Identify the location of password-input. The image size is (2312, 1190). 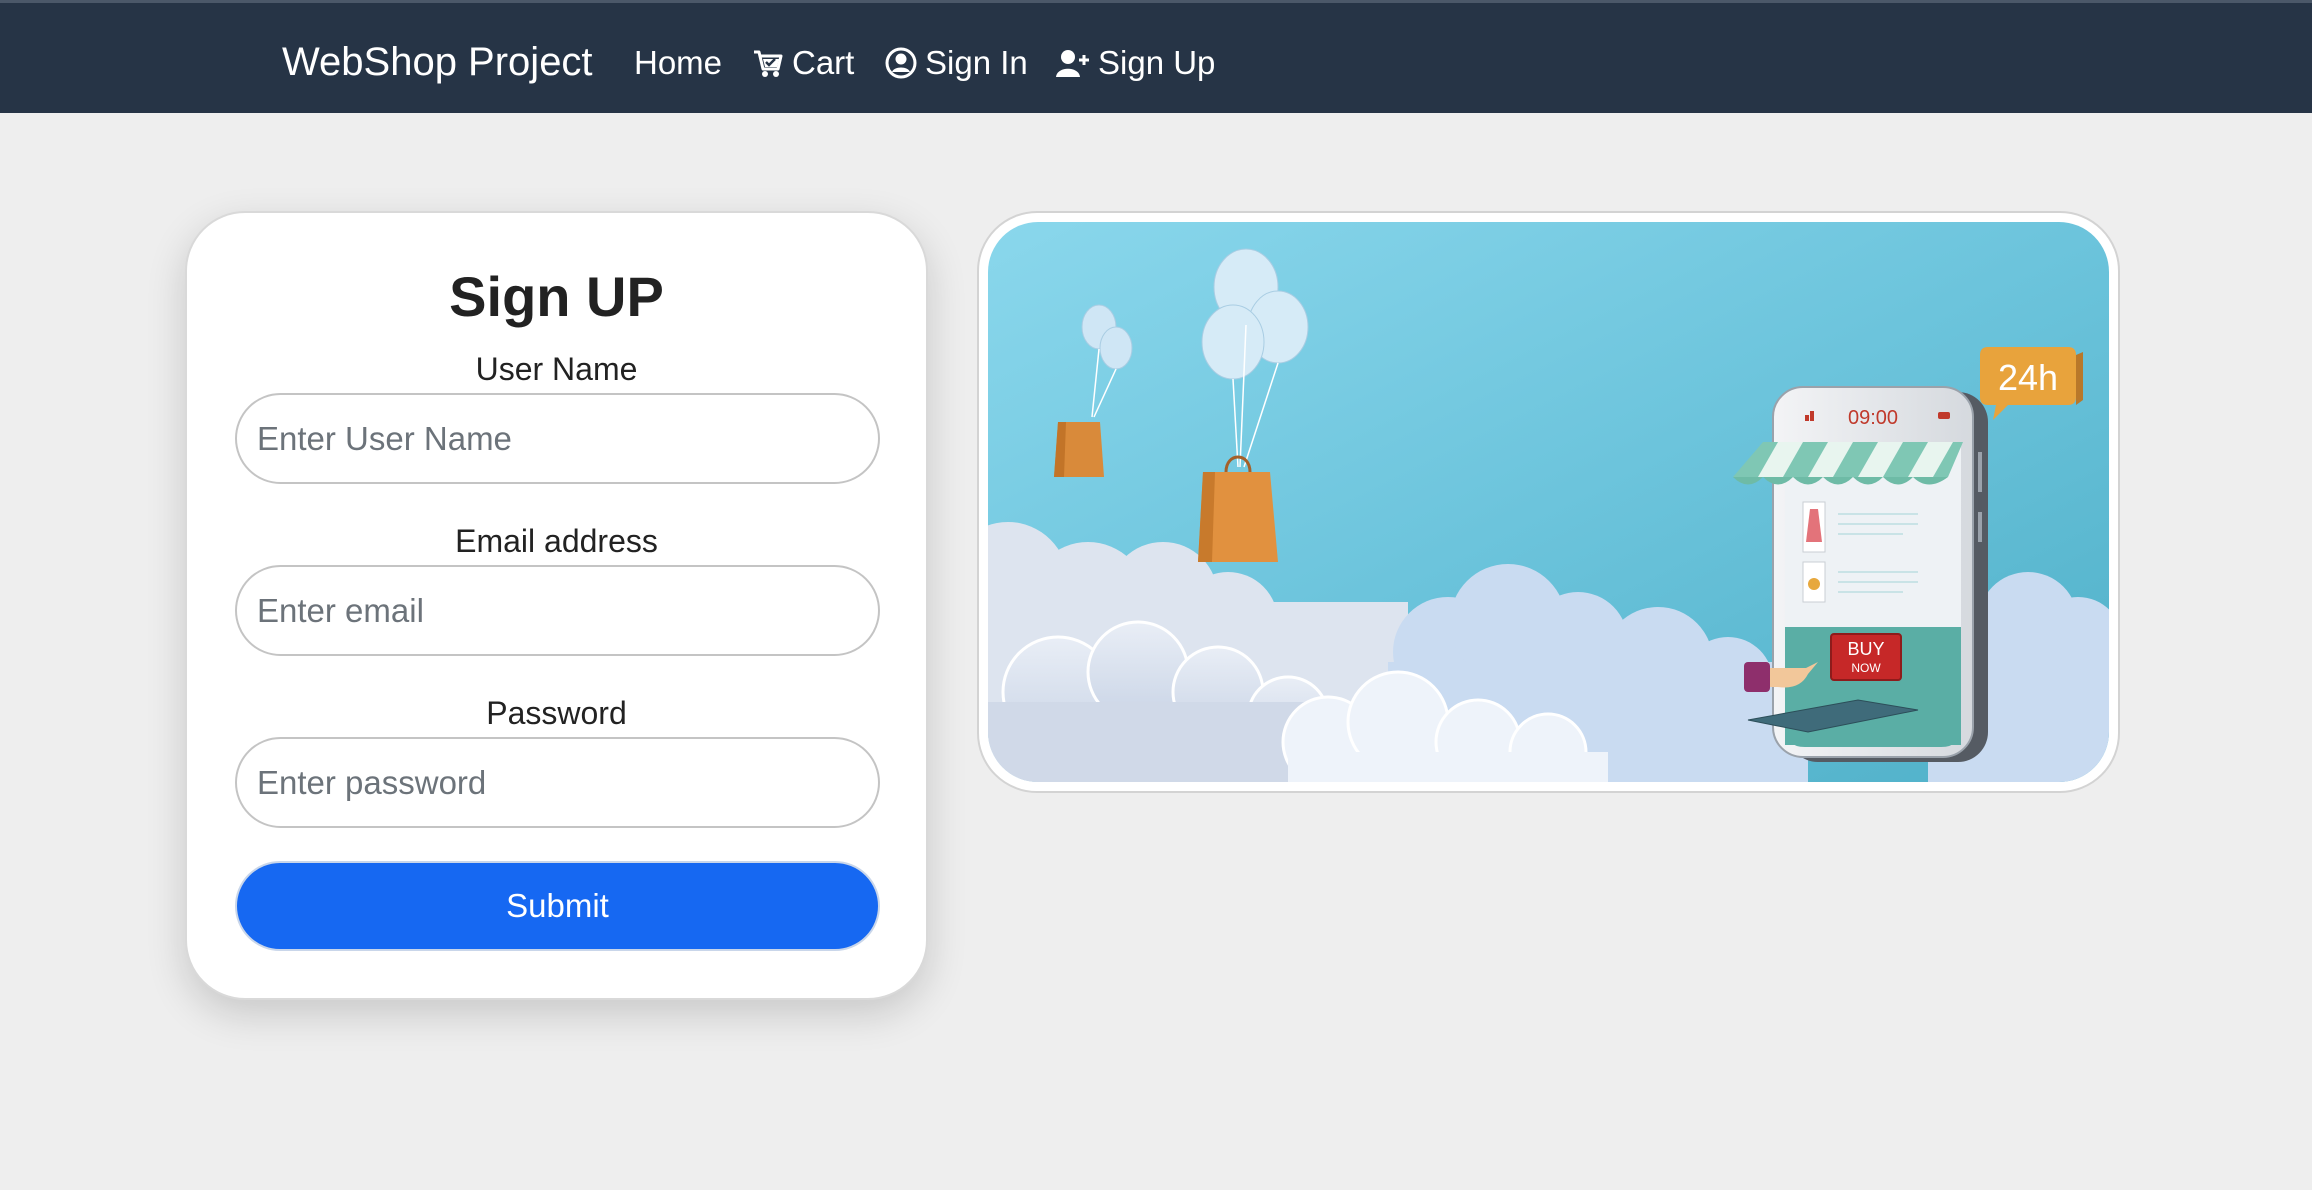
(557, 782).